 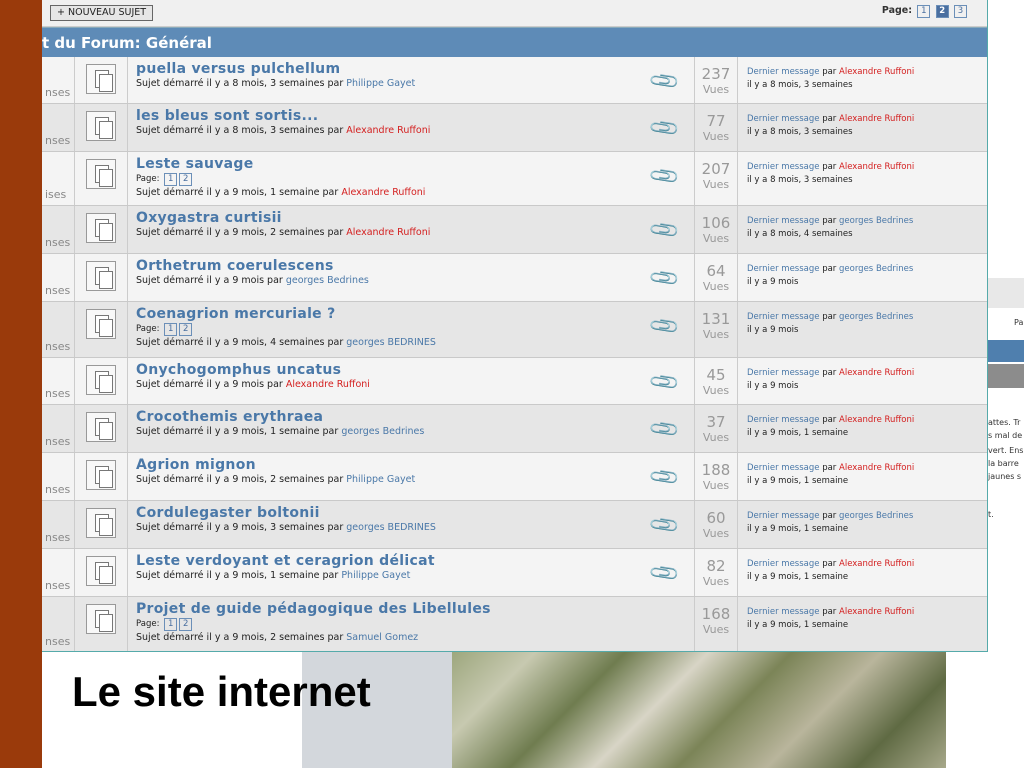 I want to click on new-topic-button: + NOUVEAU SUJET, so click(x=102, y=13).